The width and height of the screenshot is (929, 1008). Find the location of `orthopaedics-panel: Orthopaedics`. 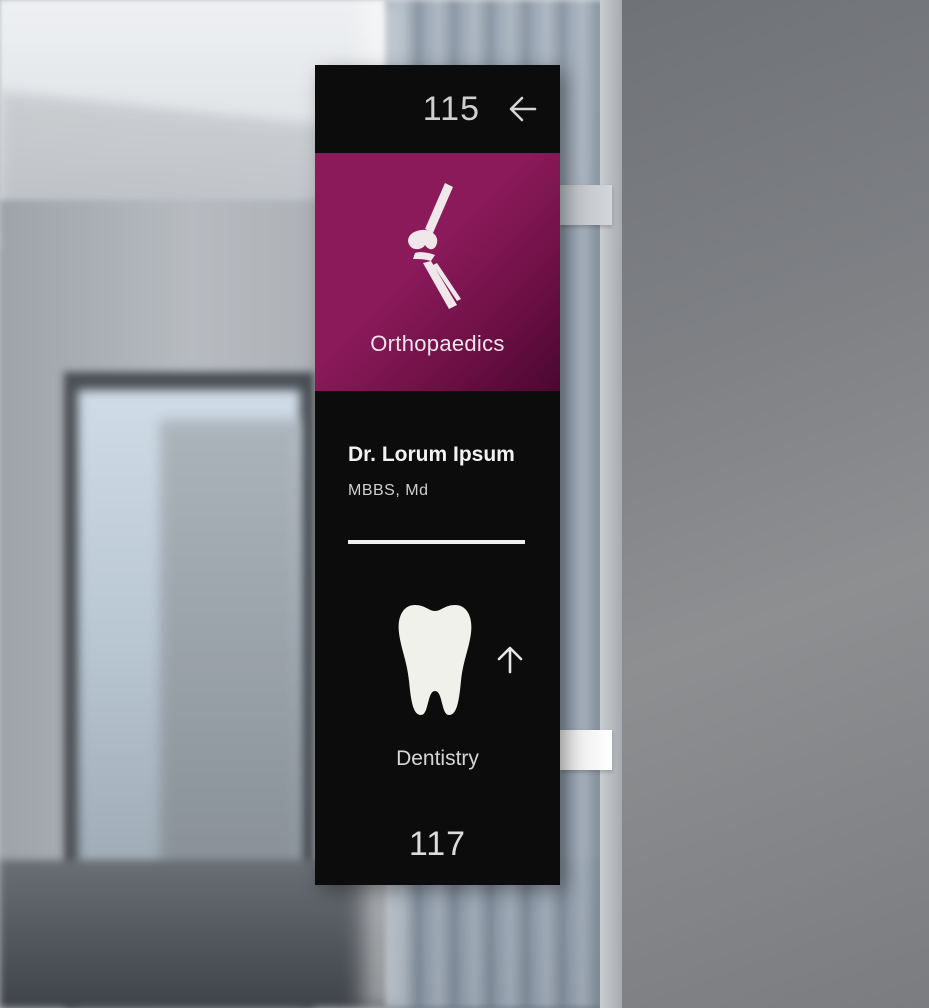

orthopaedics-panel: Orthopaedics is located at coordinates (437, 272).